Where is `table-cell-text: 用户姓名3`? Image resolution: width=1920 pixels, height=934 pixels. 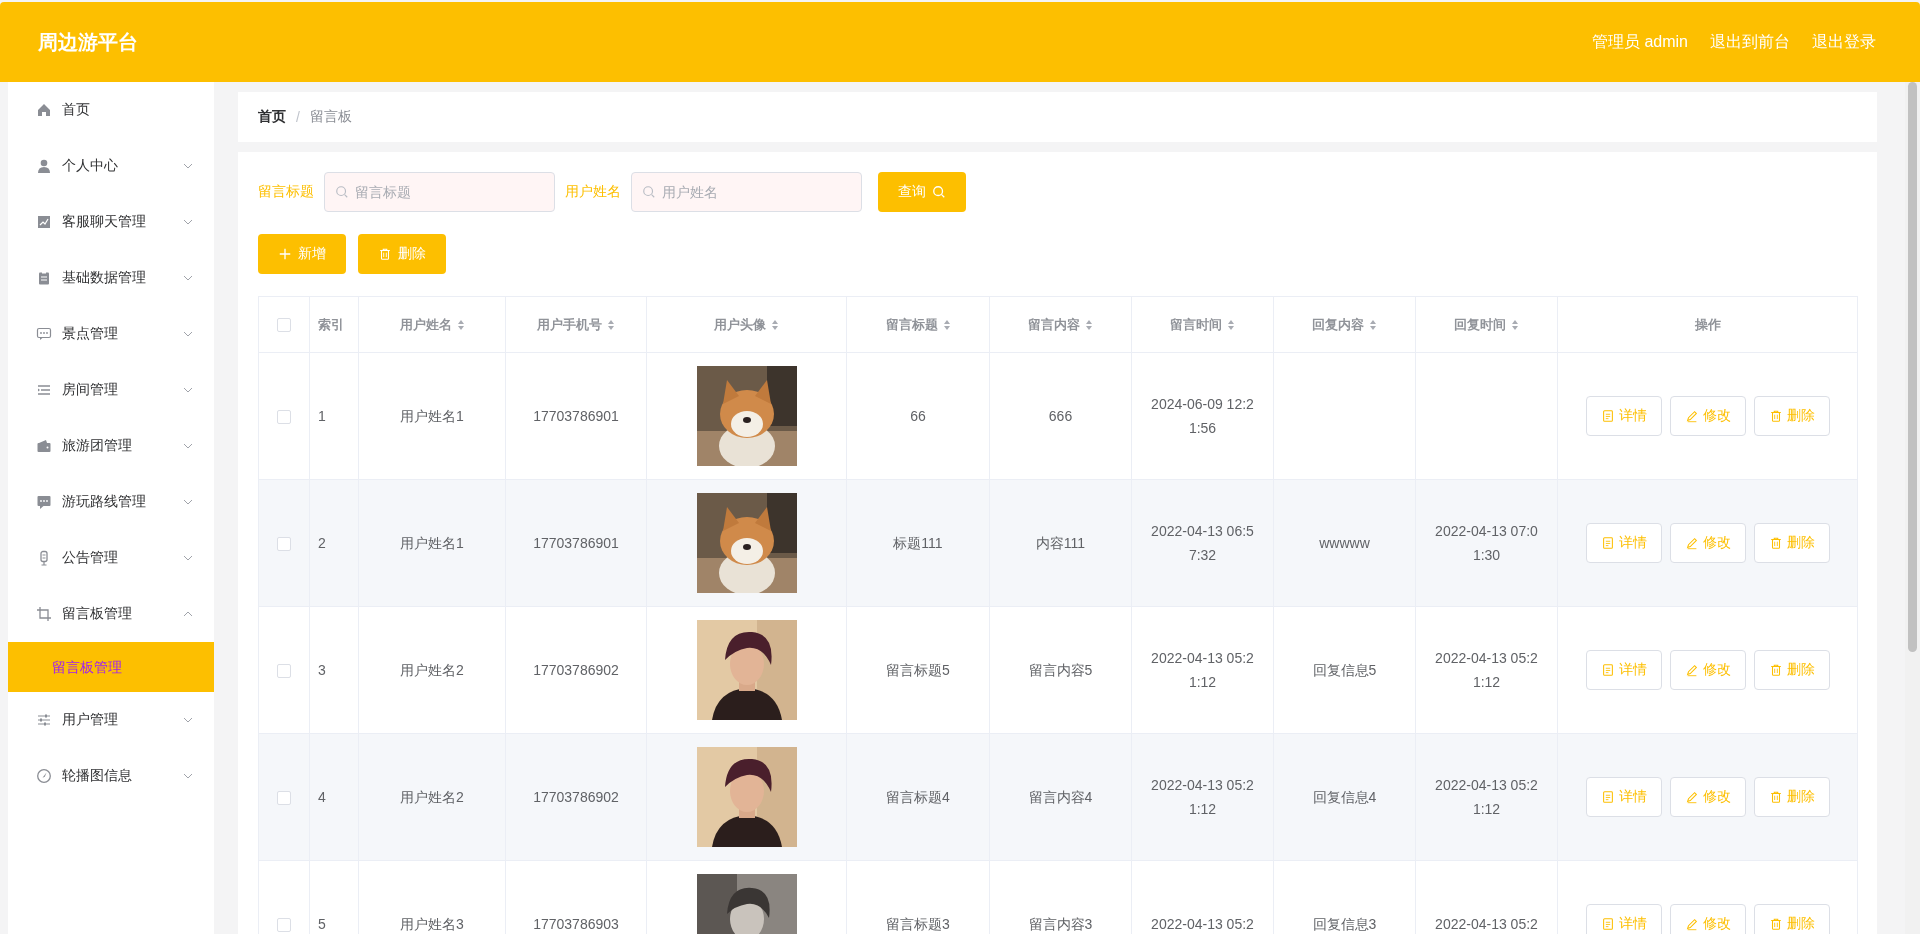 table-cell-text: 用户姓名3 is located at coordinates (432, 924).